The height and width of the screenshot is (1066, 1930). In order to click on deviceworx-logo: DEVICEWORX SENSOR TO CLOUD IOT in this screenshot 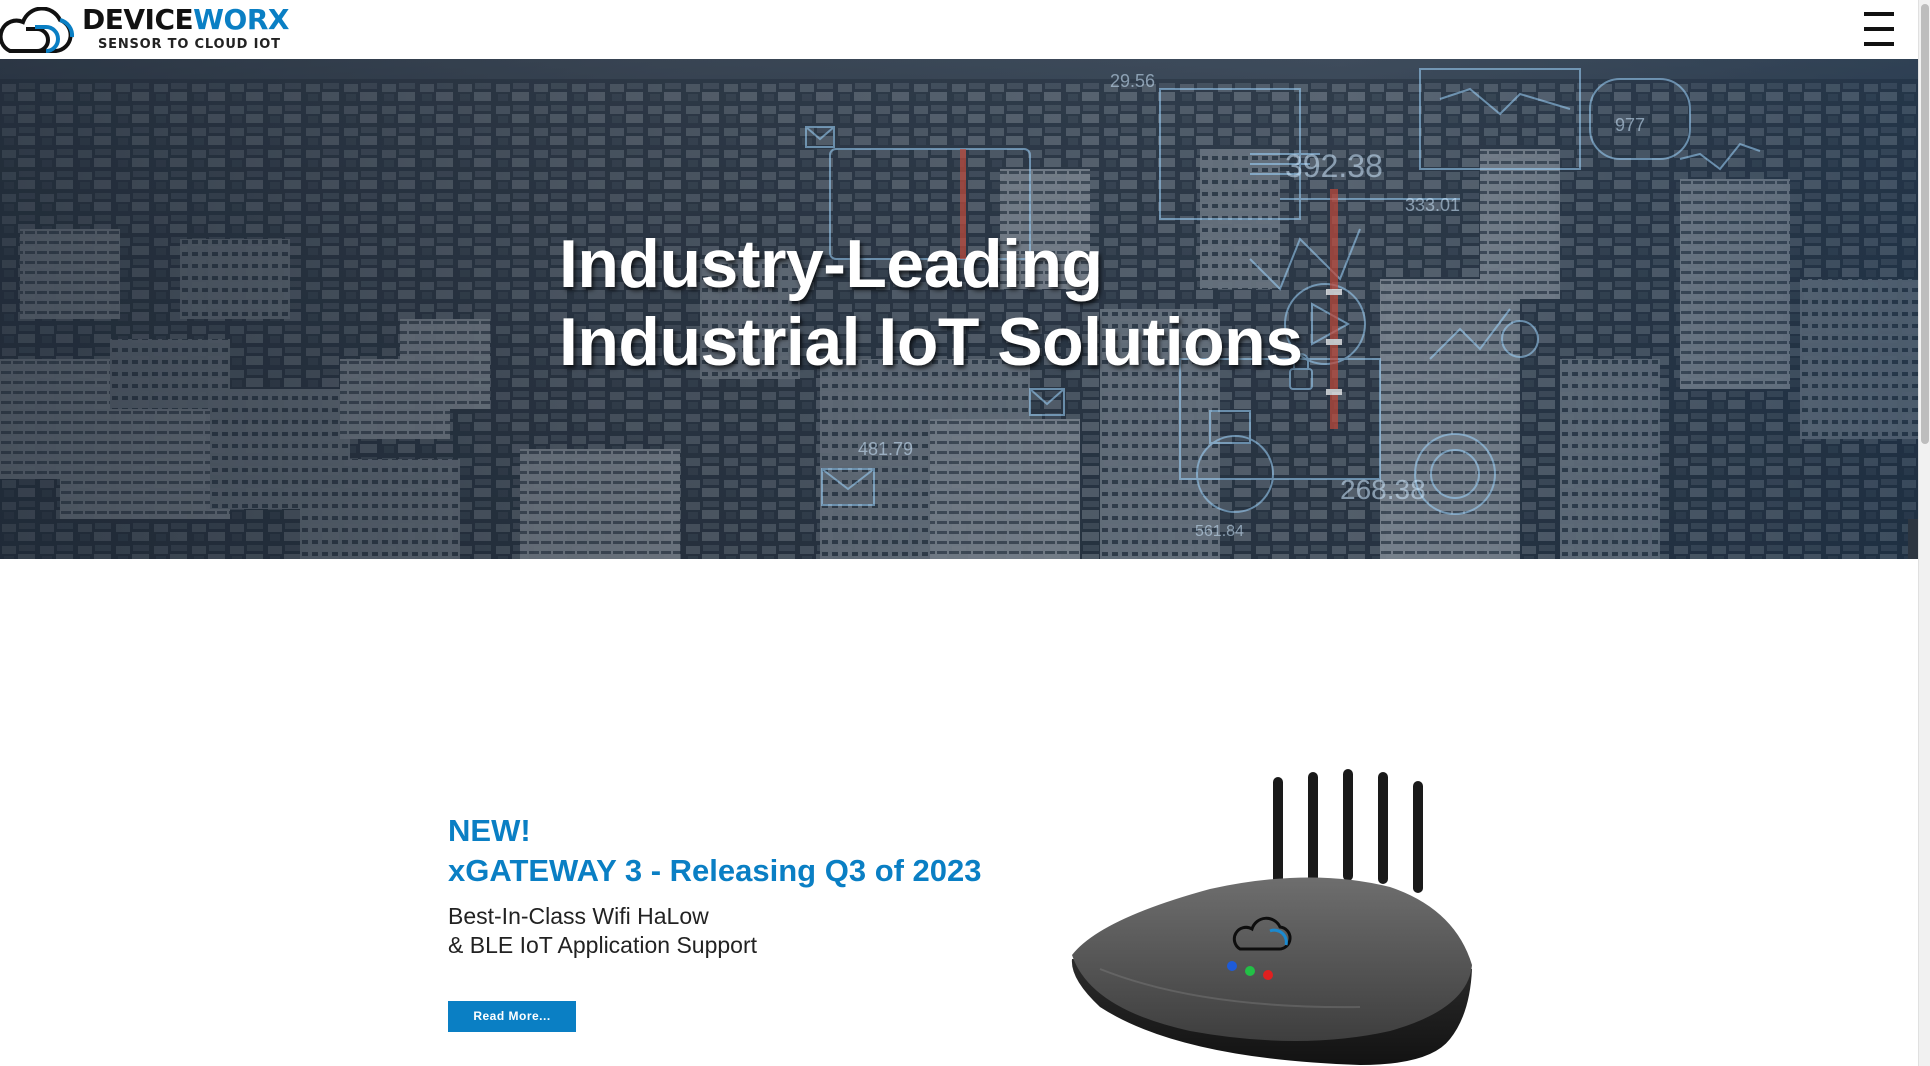, I will do `click(144, 29)`.